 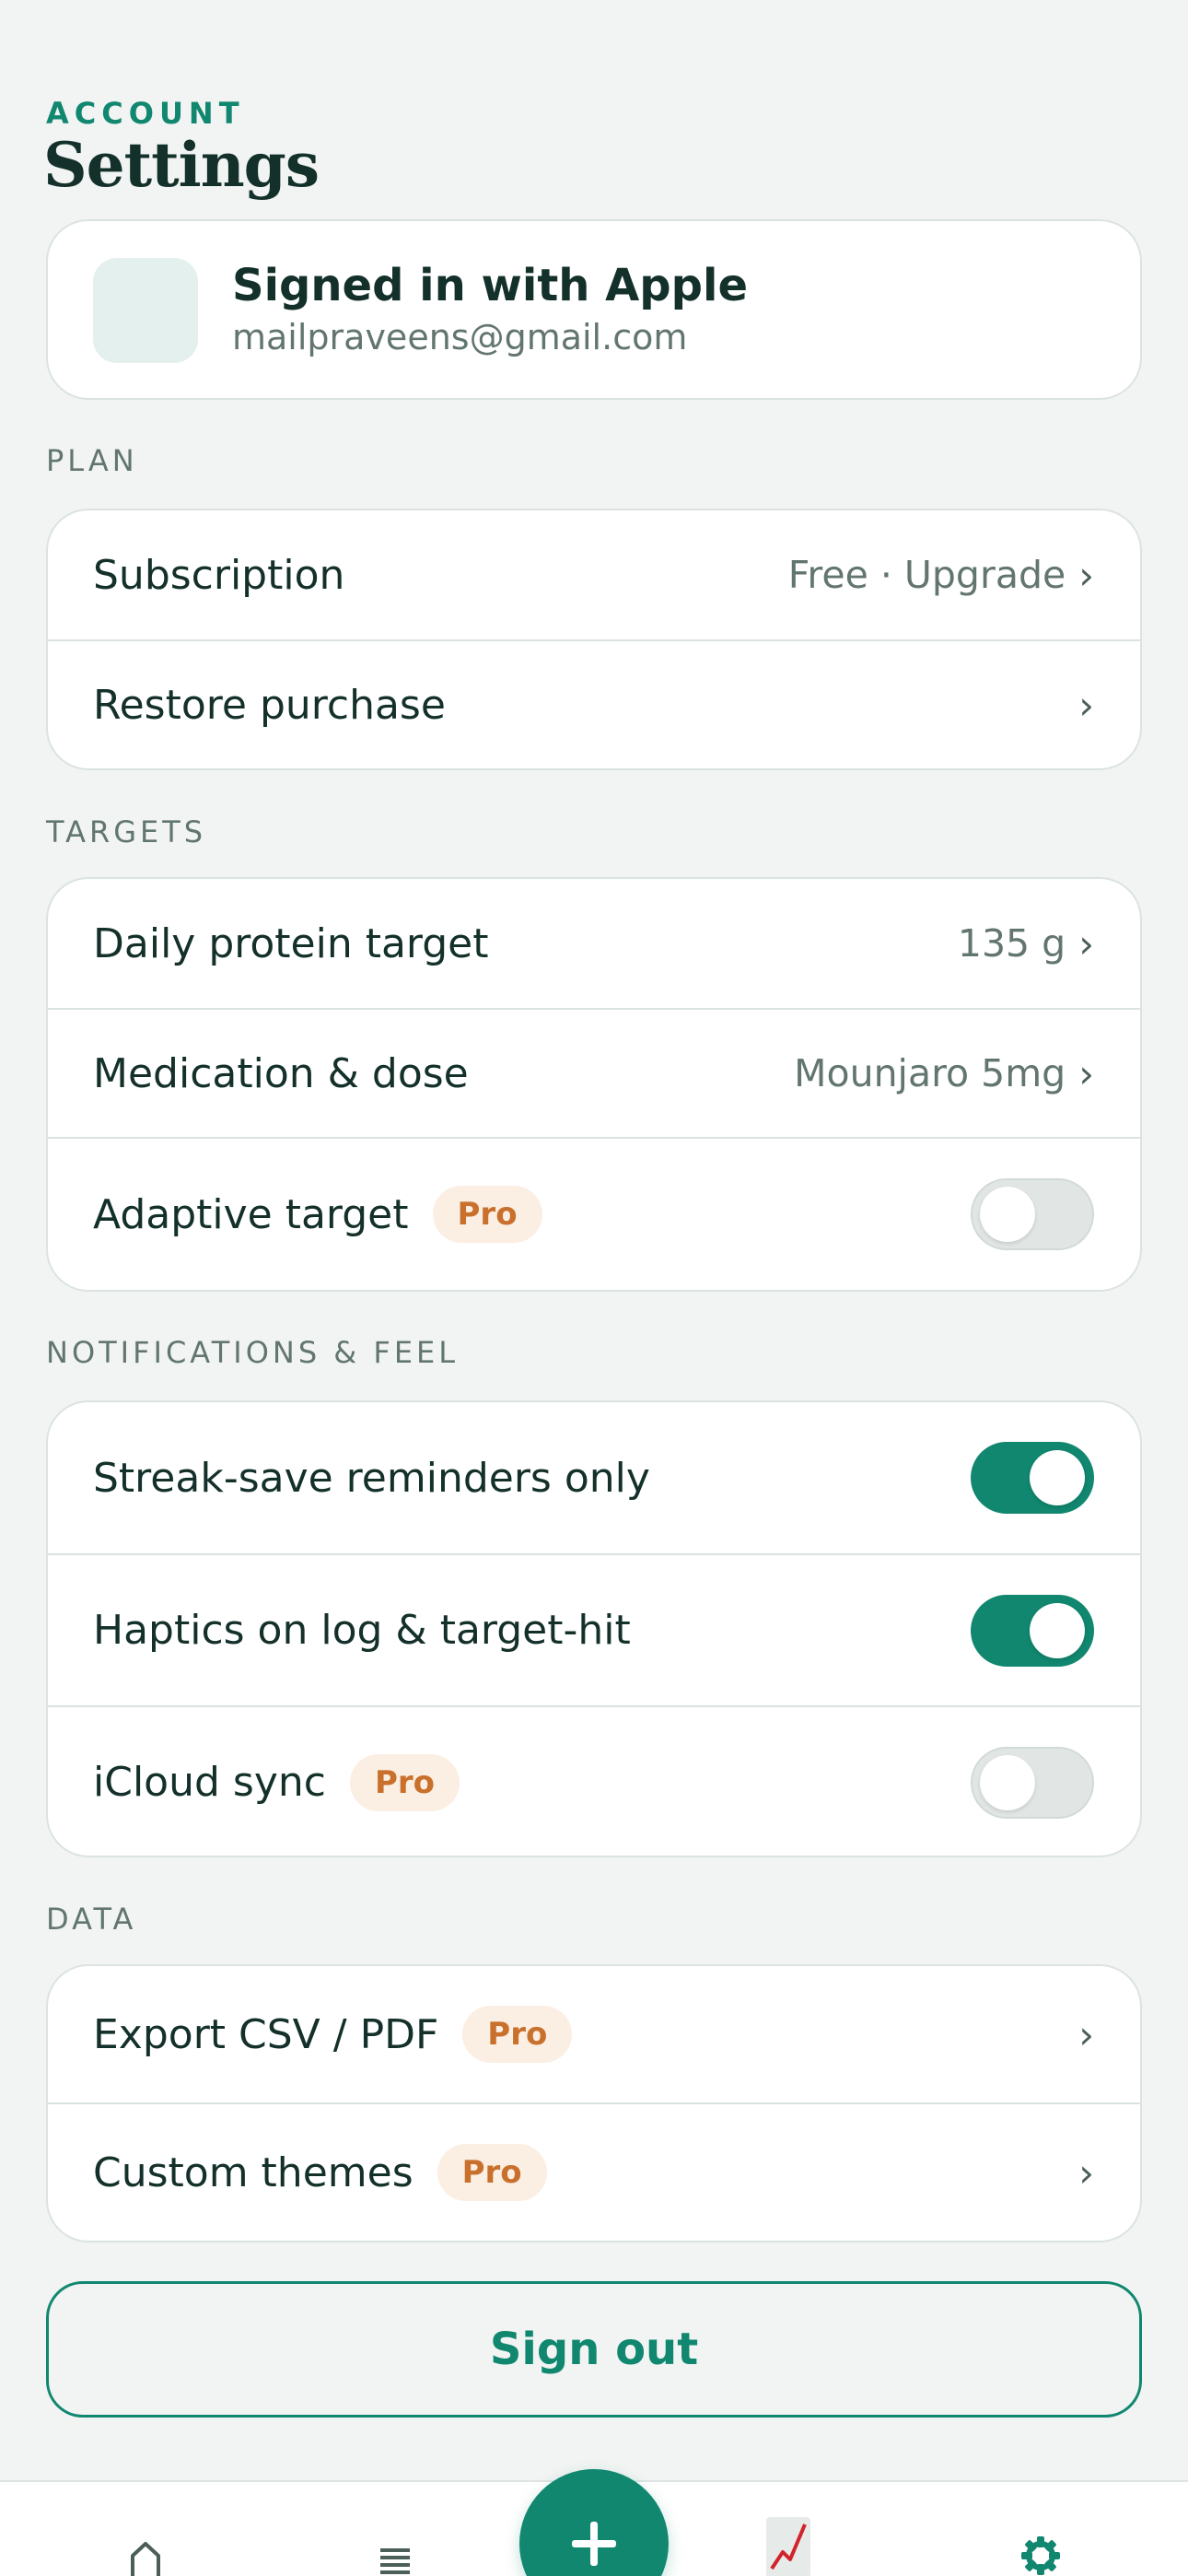 What do you see at coordinates (594, 703) in the screenshot?
I see `restore-purchase-row: Restore purchase ›` at bounding box center [594, 703].